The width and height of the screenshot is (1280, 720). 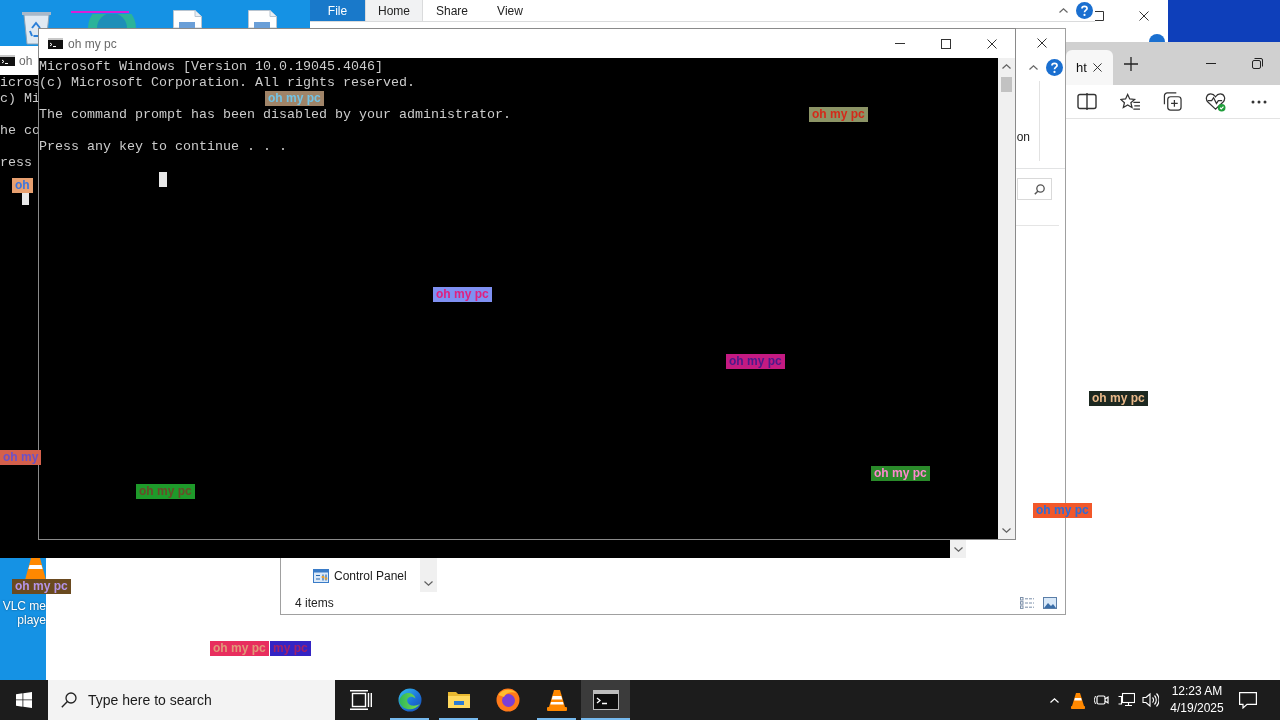 I want to click on scrollbar-thumb, so click(x=1006, y=84).